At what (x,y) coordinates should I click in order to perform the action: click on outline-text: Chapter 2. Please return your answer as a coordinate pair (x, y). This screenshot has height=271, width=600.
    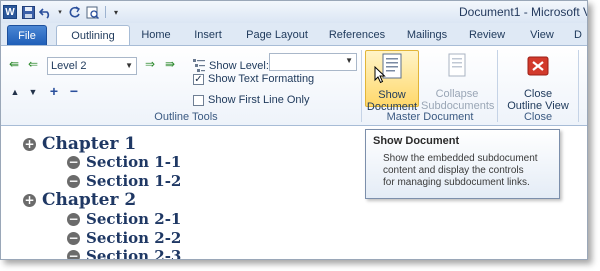
    Looking at the image, I should click on (89, 200).